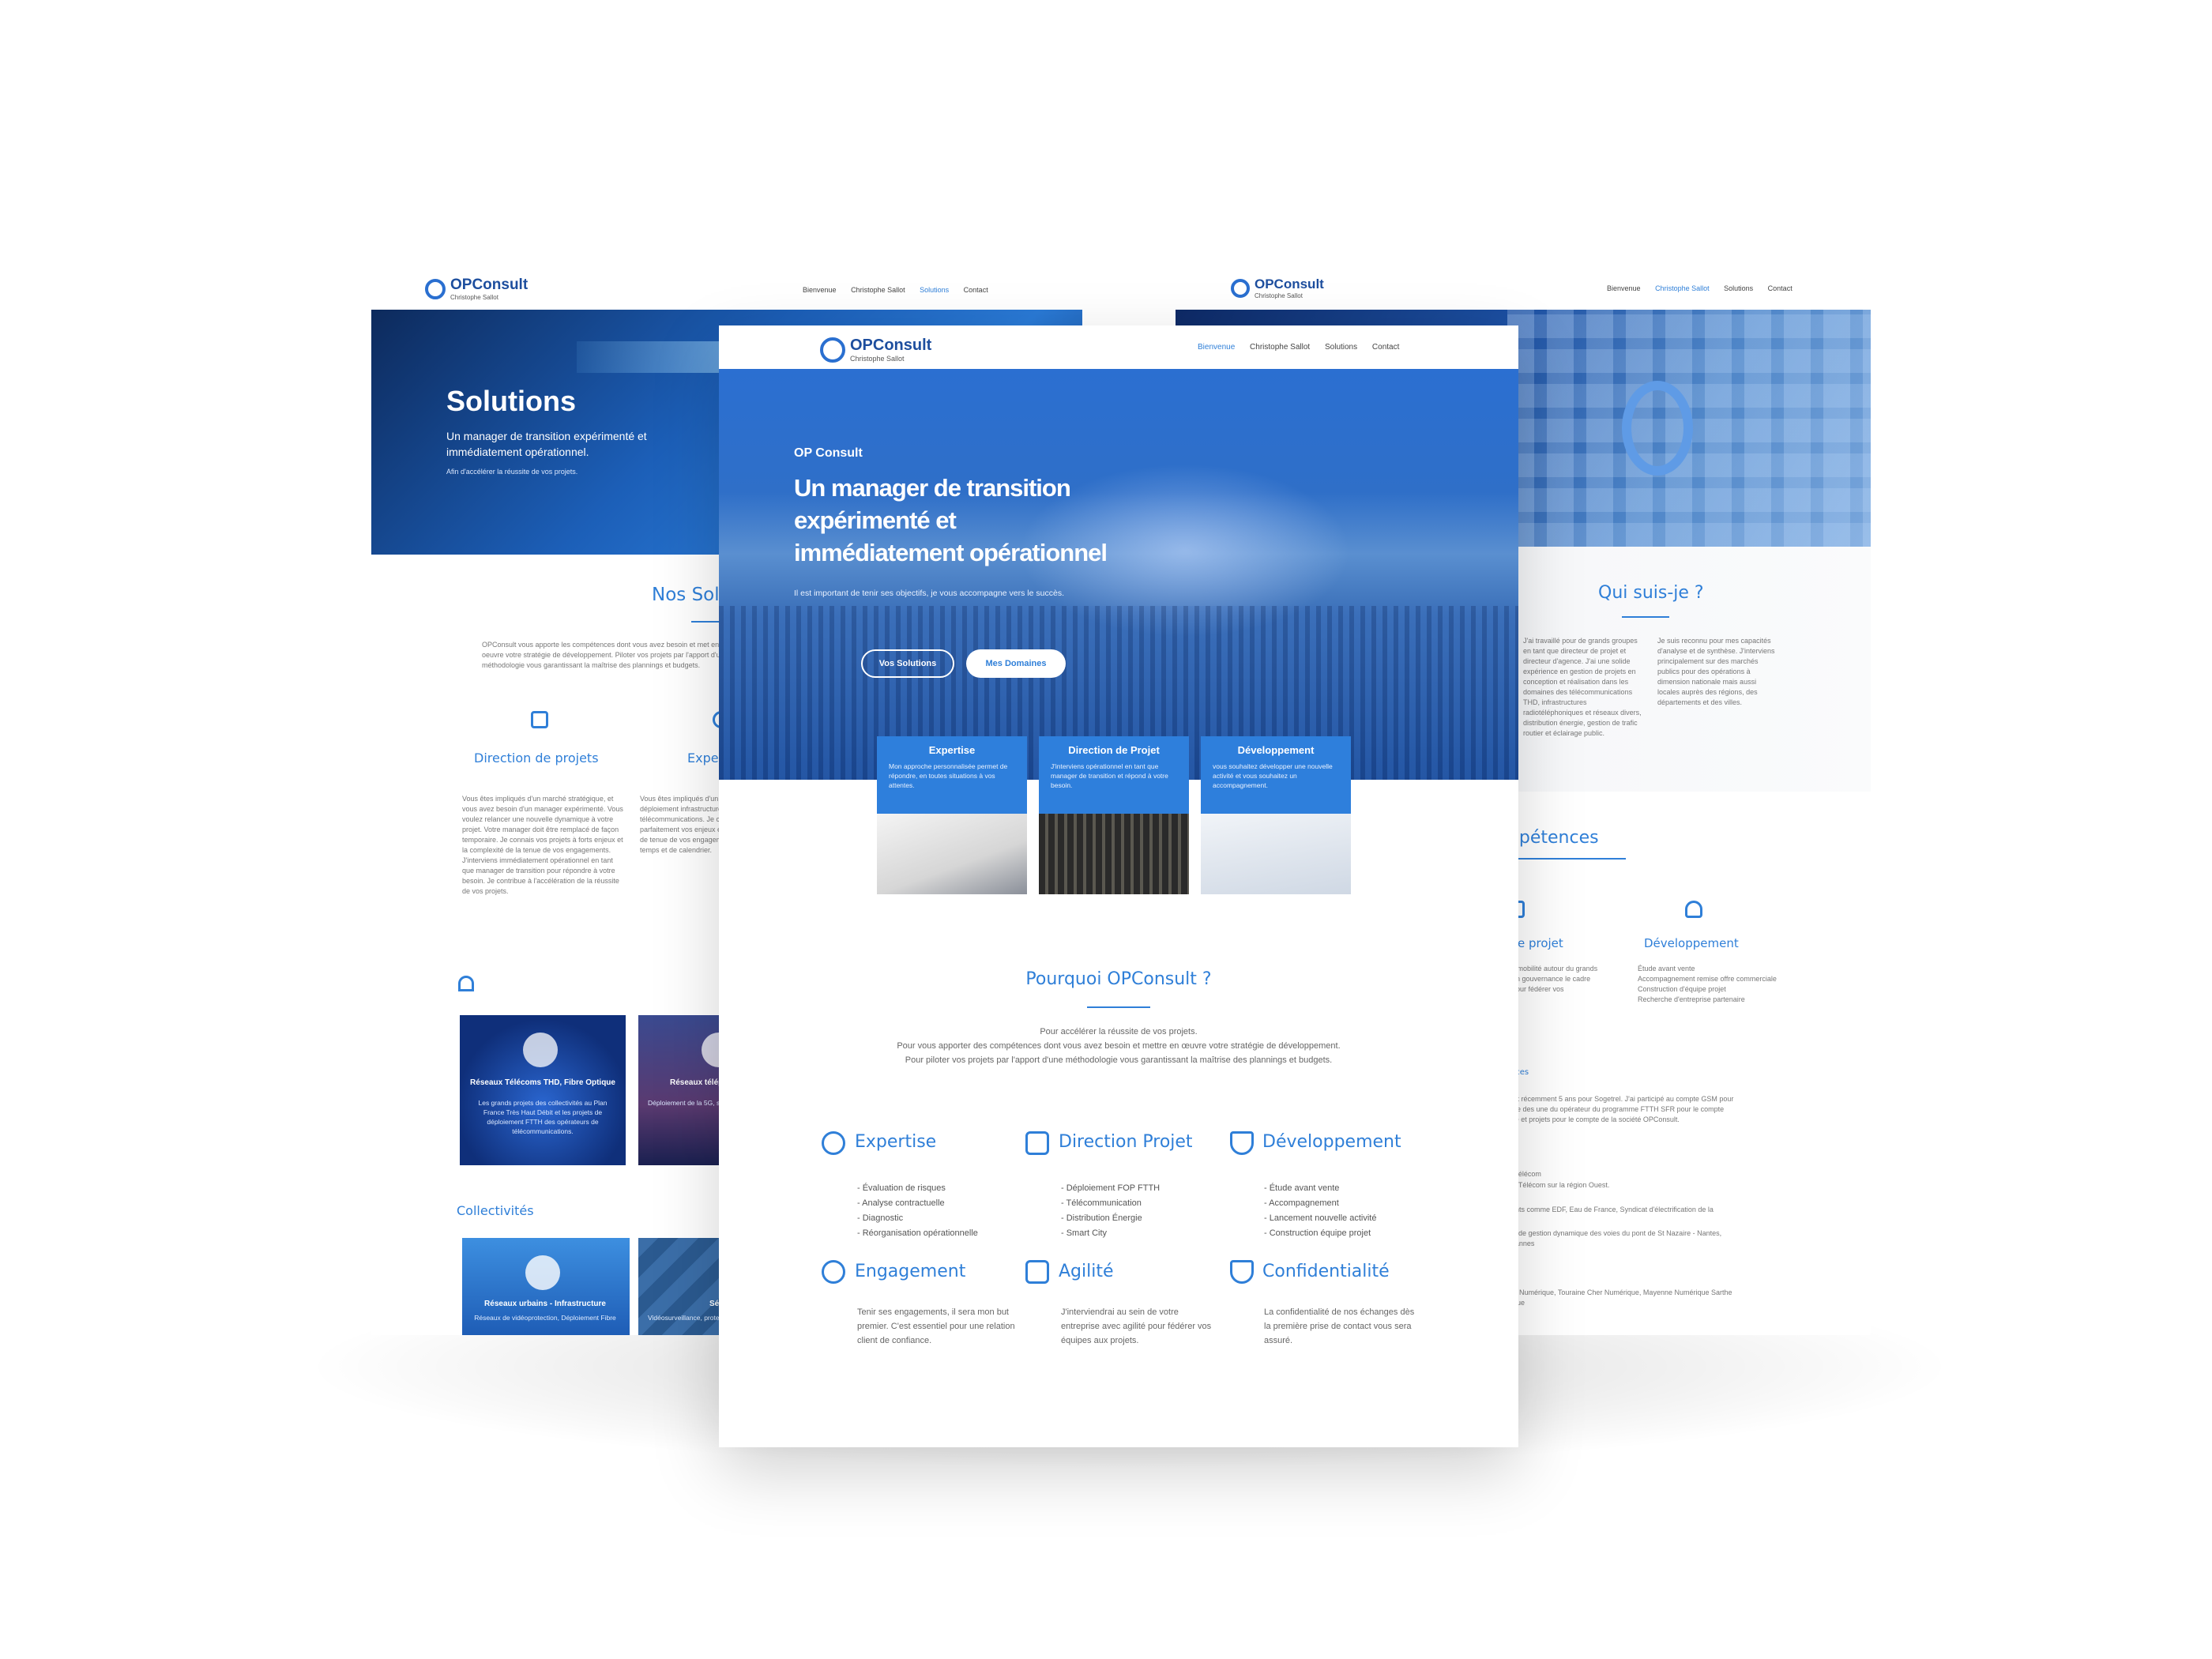  I want to click on center-logo: OPConsult Christophe Sallot, so click(876, 350).